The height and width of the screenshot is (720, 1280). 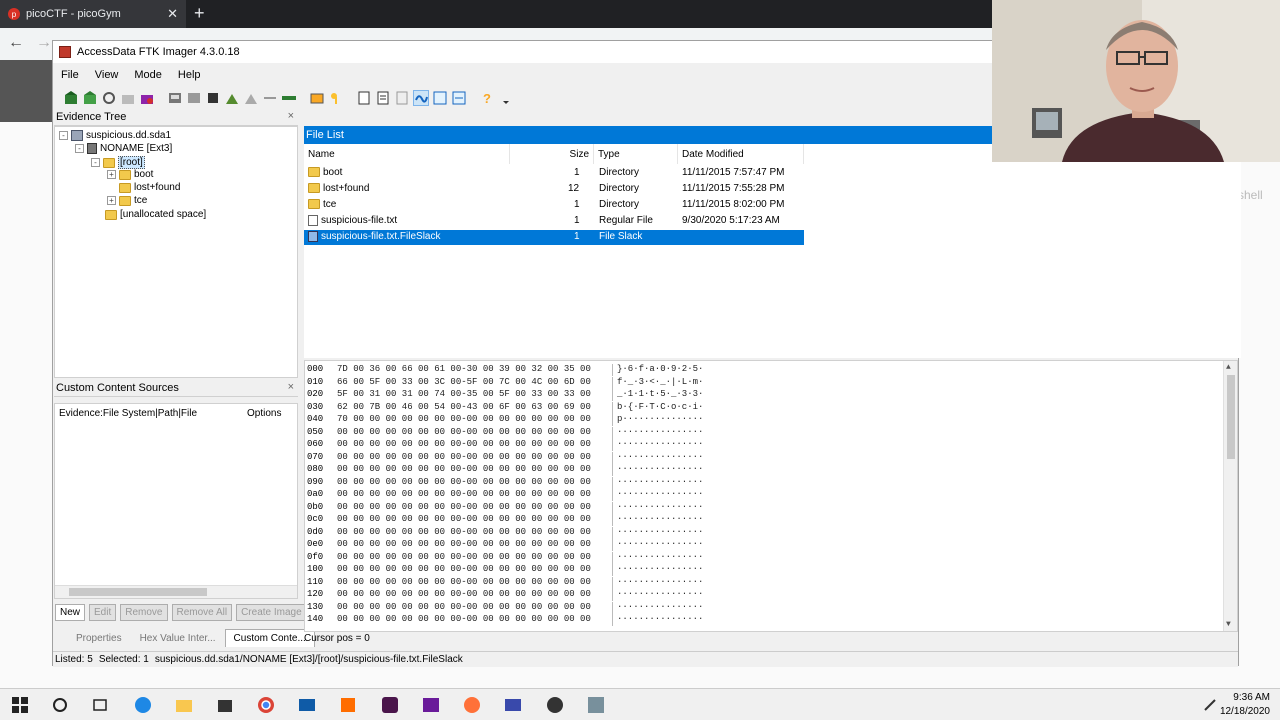 What do you see at coordinates (402, 98) in the screenshot?
I see `list-view-icon` at bounding box center [402, 98].